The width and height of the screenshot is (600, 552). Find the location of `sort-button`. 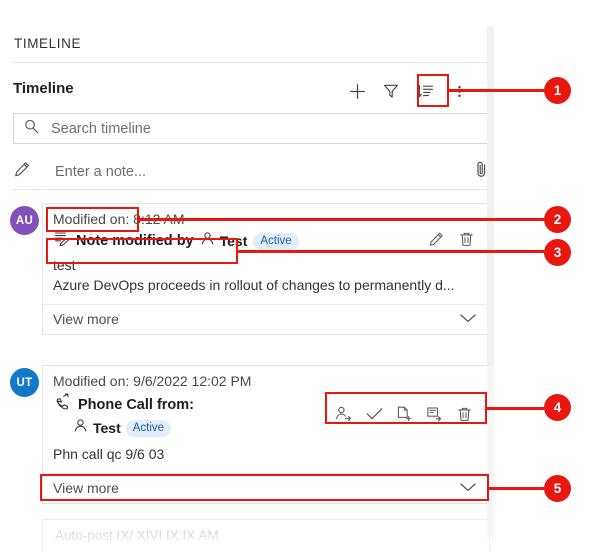

sort-button is located at coordinates (425, 91).